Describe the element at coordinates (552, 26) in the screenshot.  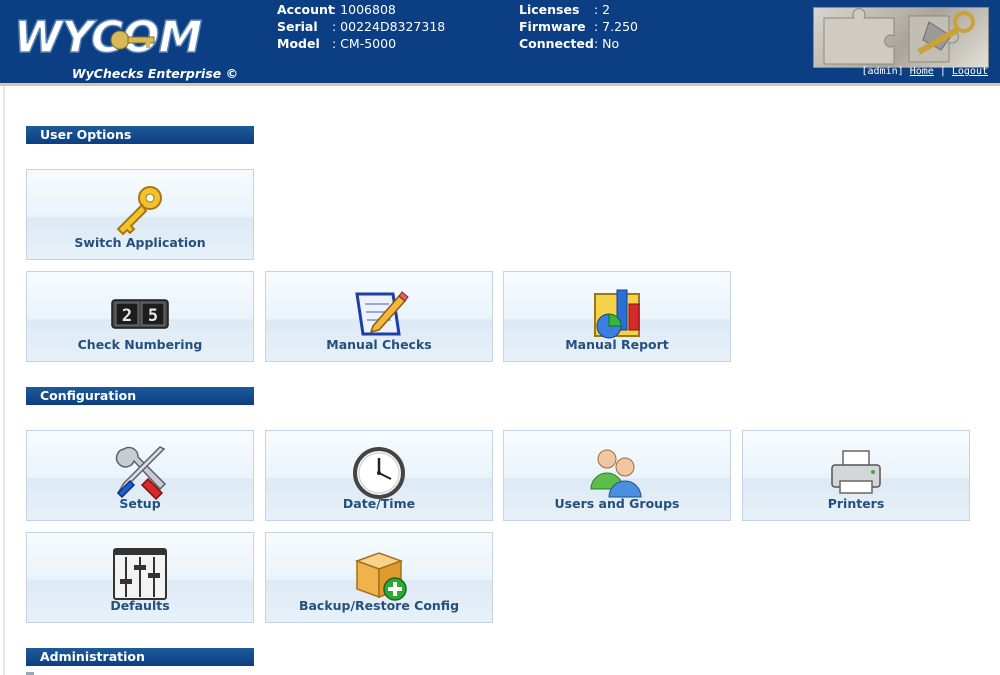
I see `firmware-label: Firmware` at that location.